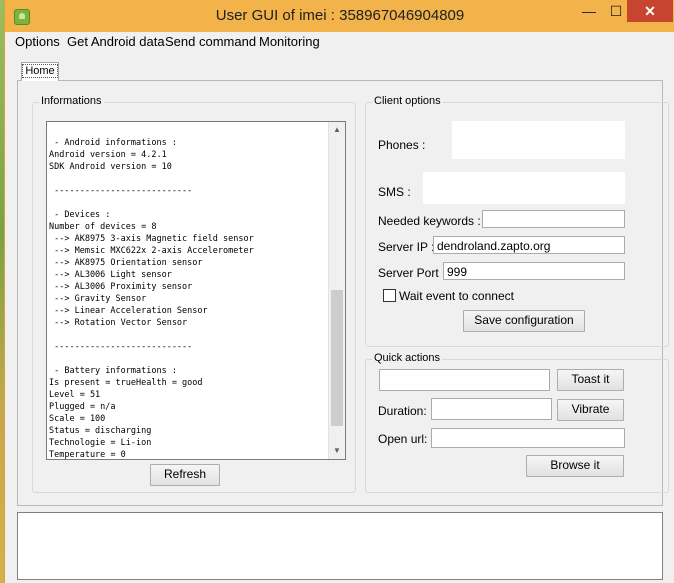 Image resolution: width=674 pixels, height=583 pixels. What do you see at coordinates (575, 466) in the screenshot?
I see `browse-button: Browse it` at bounding box center [575, 466].